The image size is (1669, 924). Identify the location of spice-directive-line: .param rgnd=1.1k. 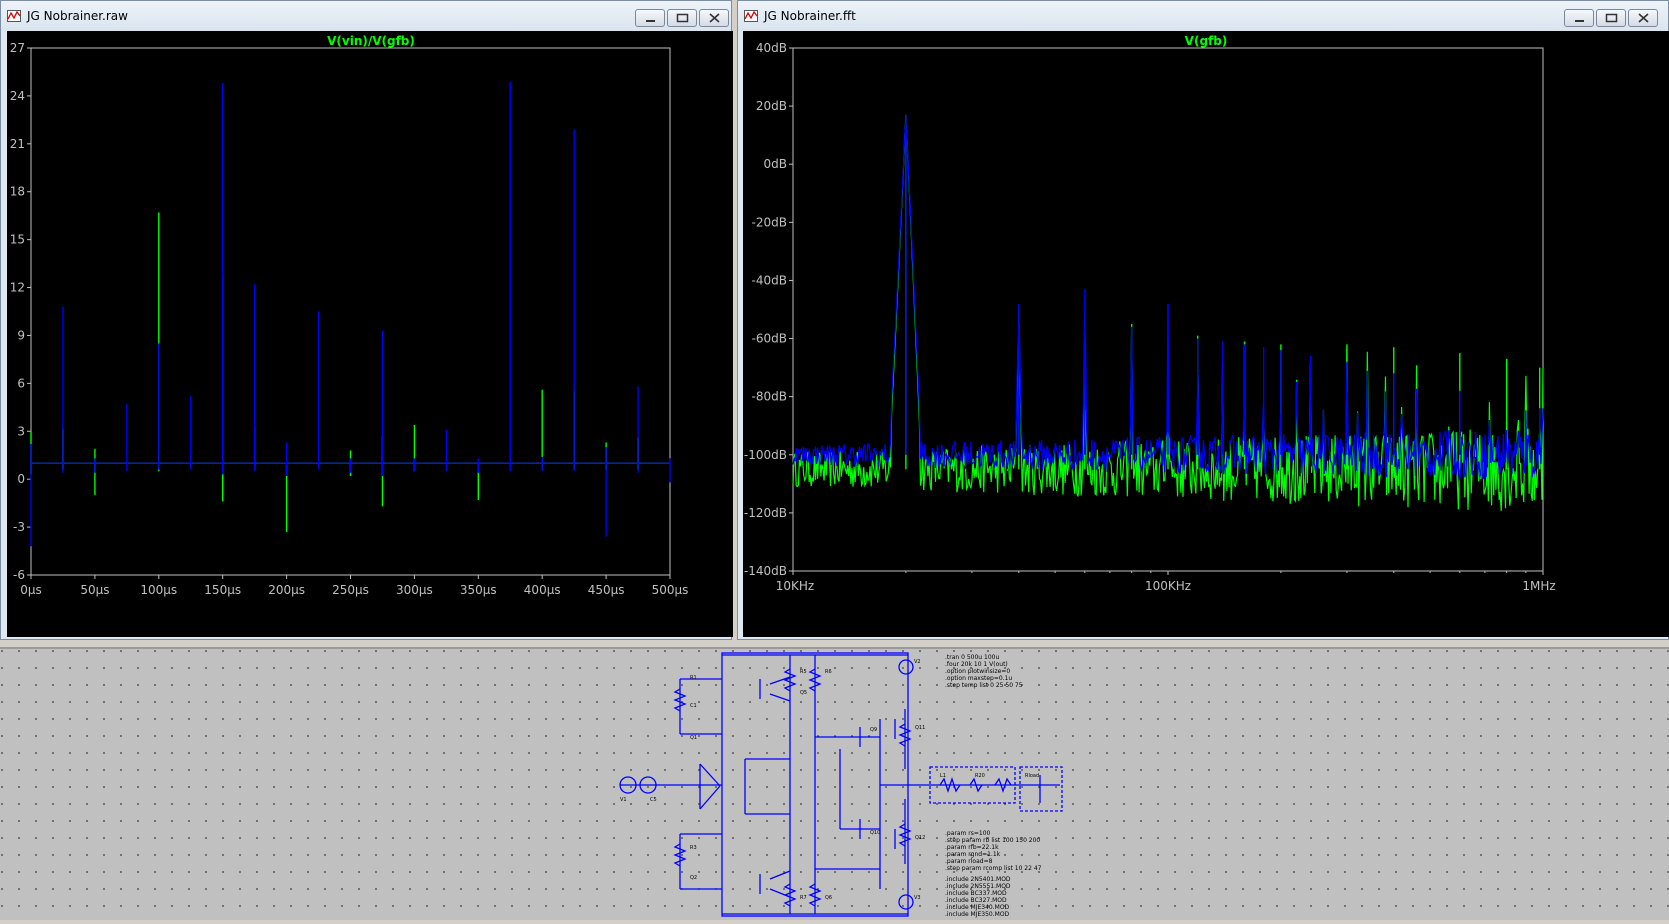
(973, 854).